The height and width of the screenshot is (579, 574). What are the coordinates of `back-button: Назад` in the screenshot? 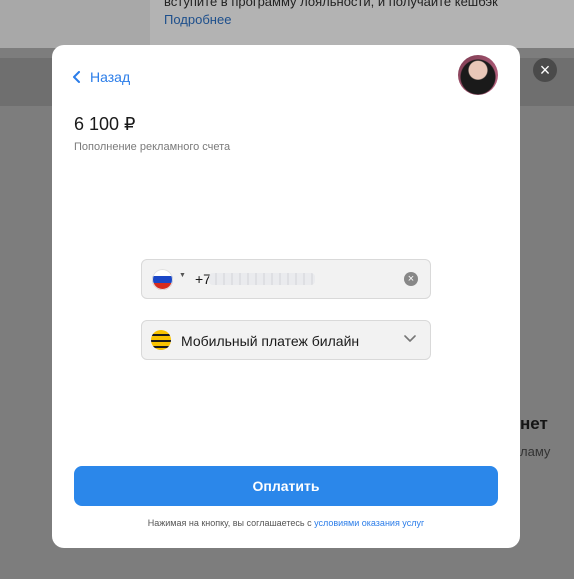 It's located at (101, 77).